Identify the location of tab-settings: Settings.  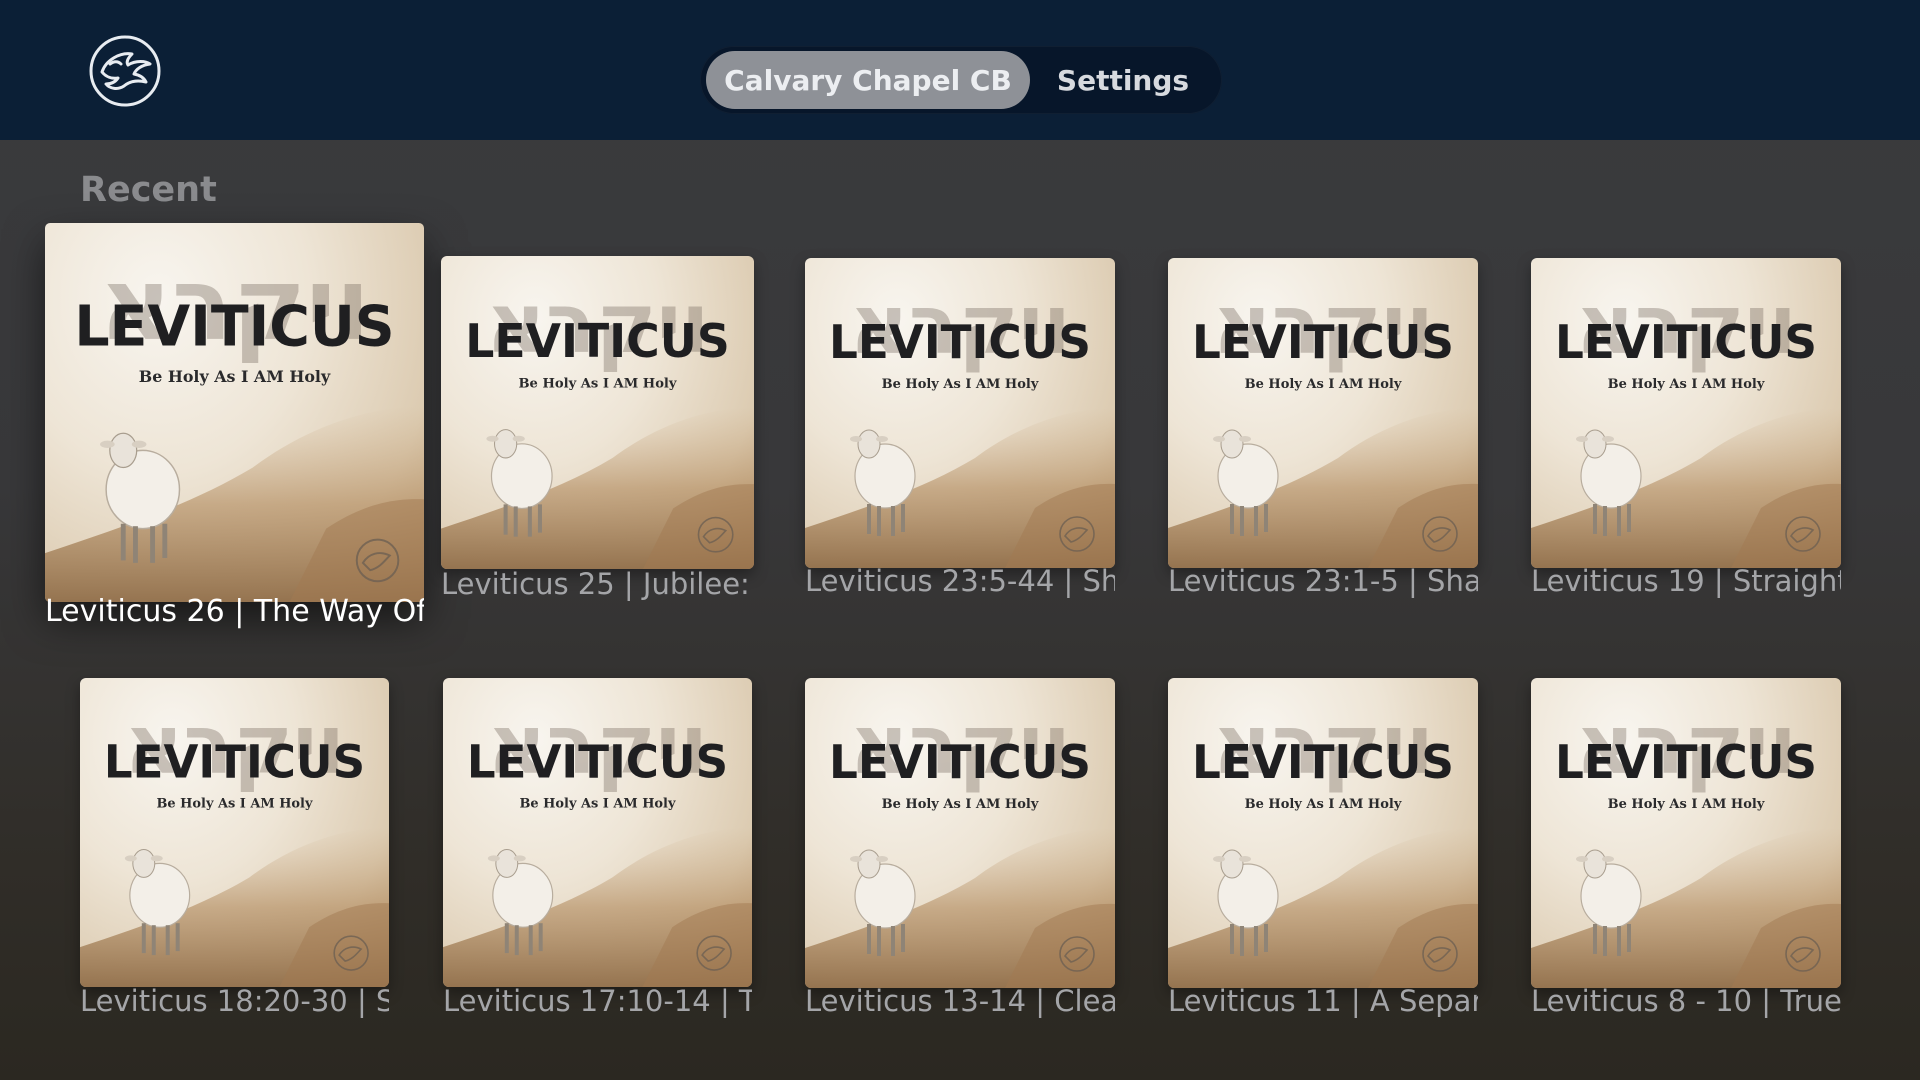
(1123, 80).